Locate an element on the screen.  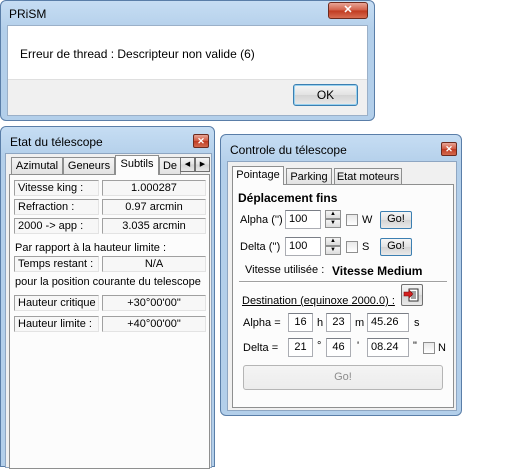
vitesse-king-label: Vitesse king : is located at coordinates (56, 188).